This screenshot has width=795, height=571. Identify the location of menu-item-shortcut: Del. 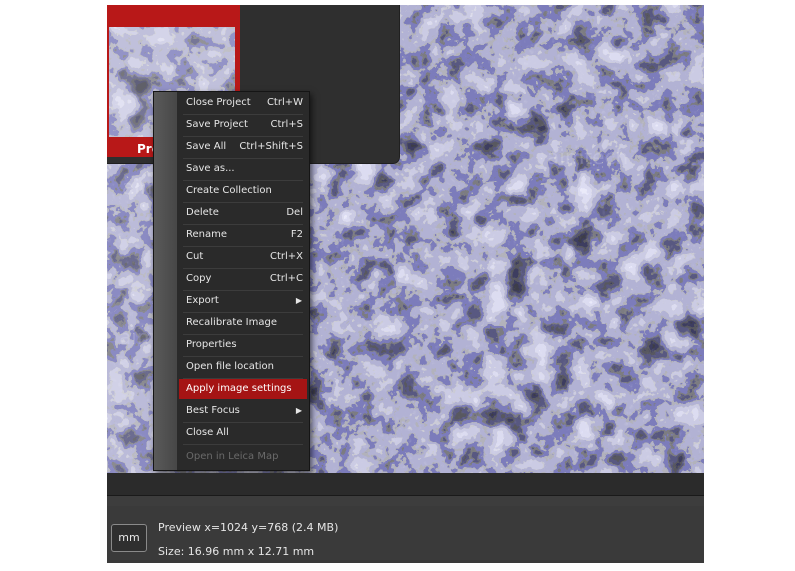
(294, 212).